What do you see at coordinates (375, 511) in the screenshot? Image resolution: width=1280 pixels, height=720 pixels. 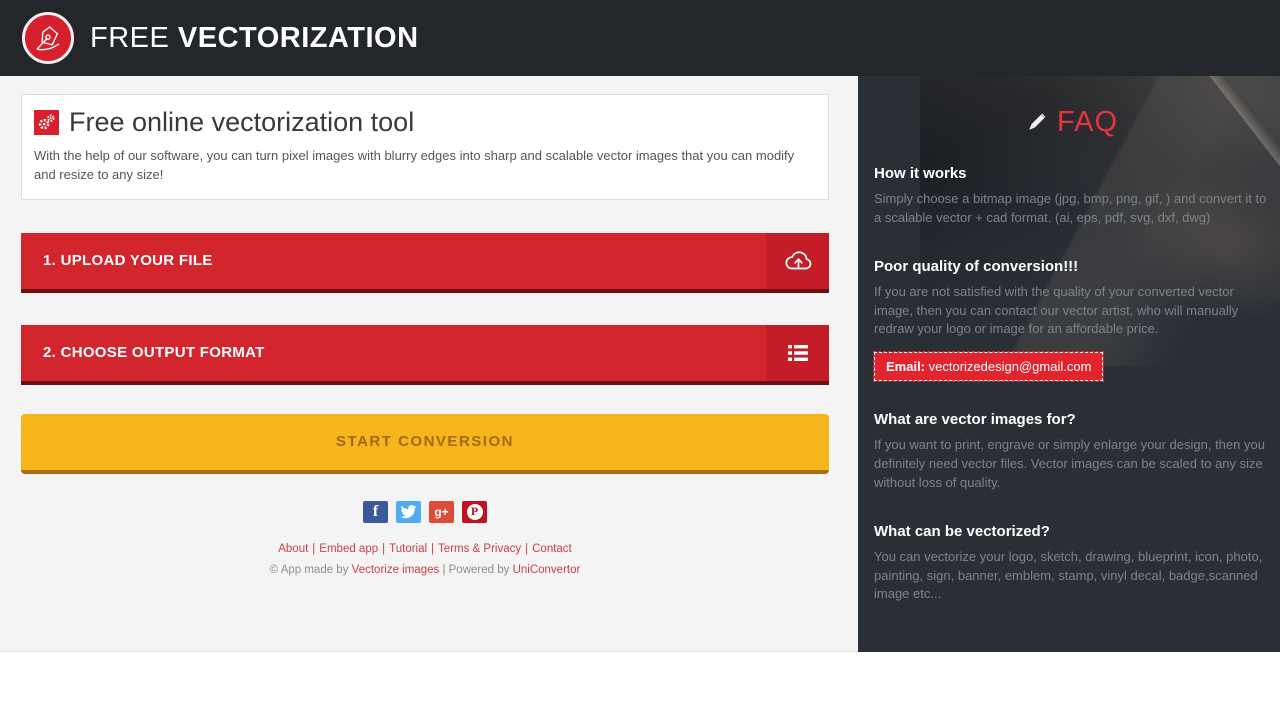 I see `facebook-icon: f` at bounding box center [375, 511].